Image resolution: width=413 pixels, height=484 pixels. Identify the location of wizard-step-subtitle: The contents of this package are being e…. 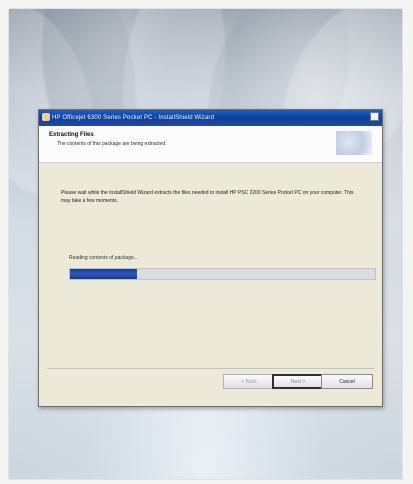
(112, 144).